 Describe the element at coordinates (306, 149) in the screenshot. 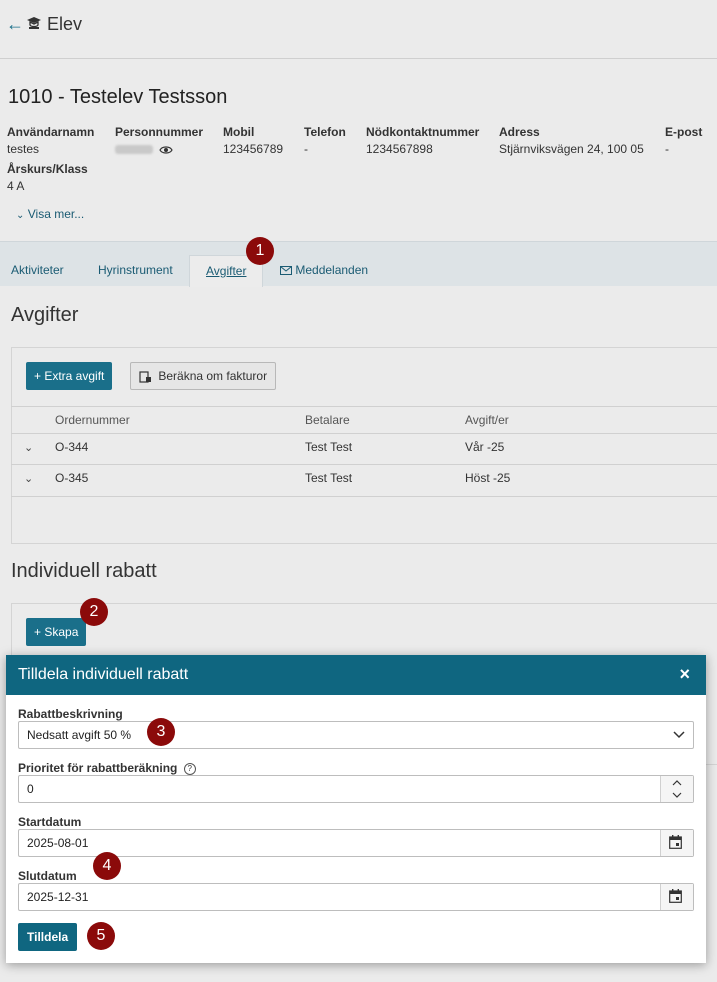

I see `telefon-value: -` at that location.